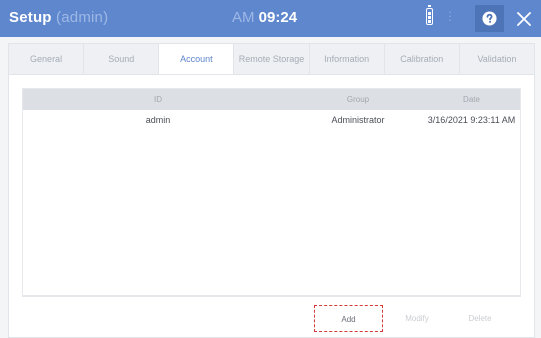 This screenshot has height=338, width=541. What do you see at coordinates (358, 99) in the screenshot?
I see `column-header-group: Group` at bounding box center [358, 99].